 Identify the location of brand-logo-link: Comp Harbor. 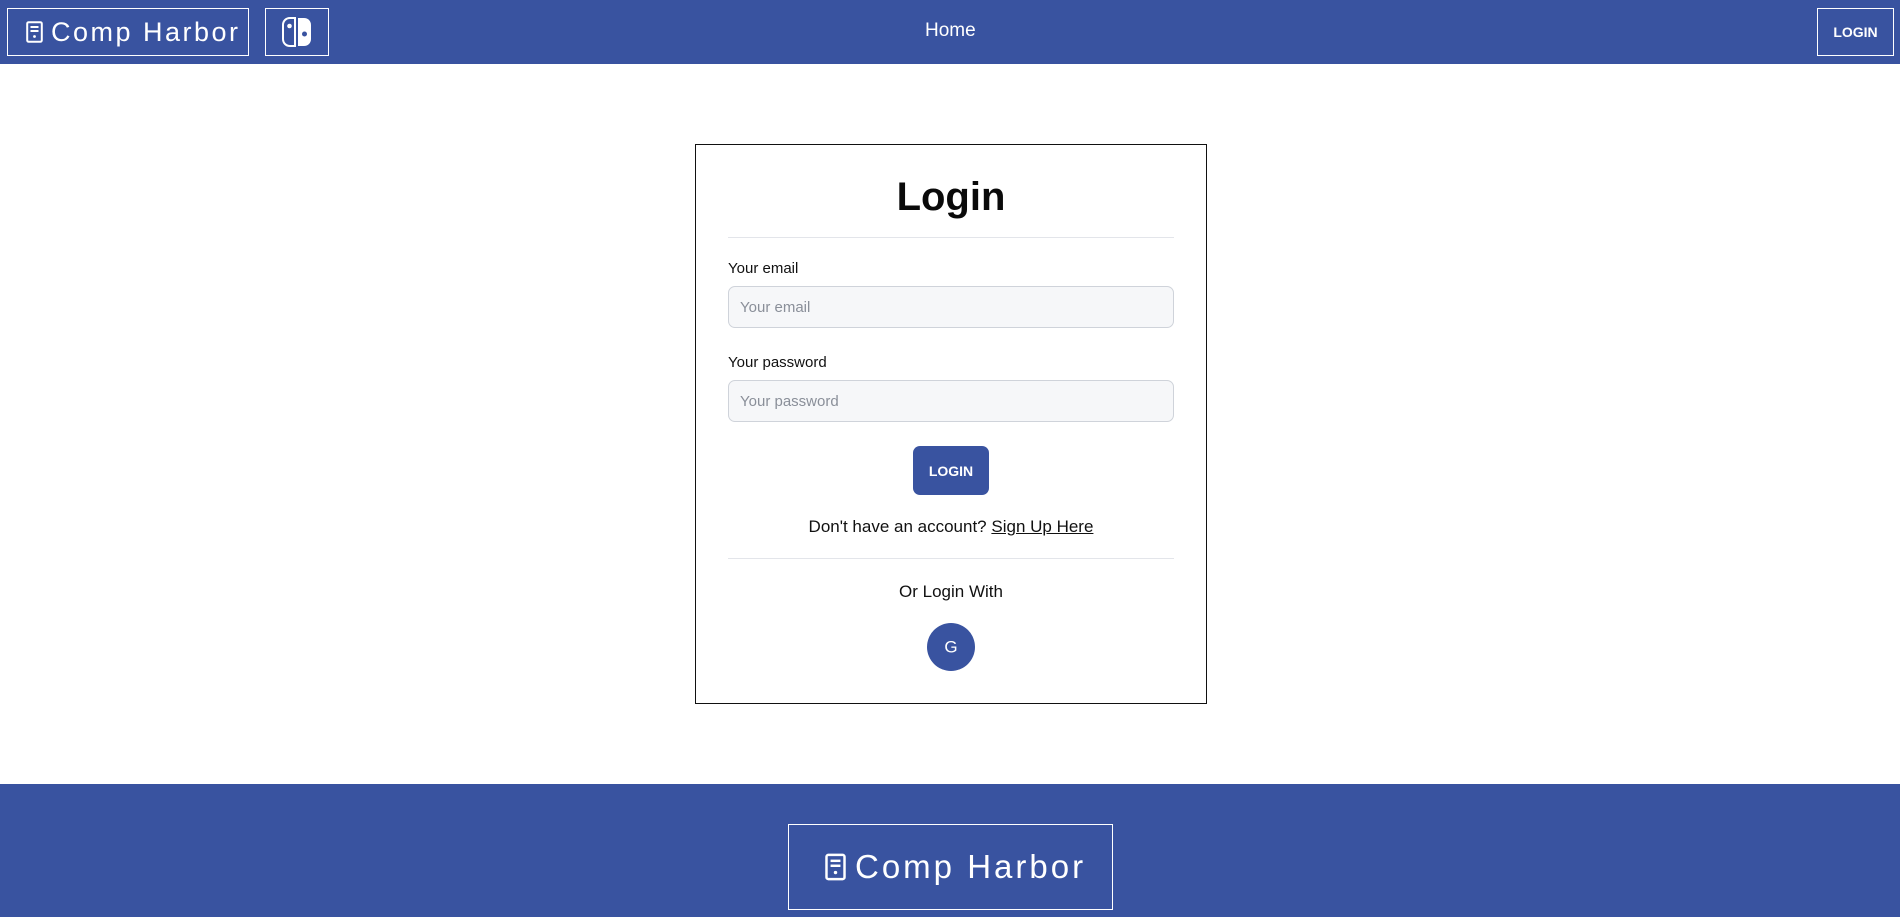
(128, 32).